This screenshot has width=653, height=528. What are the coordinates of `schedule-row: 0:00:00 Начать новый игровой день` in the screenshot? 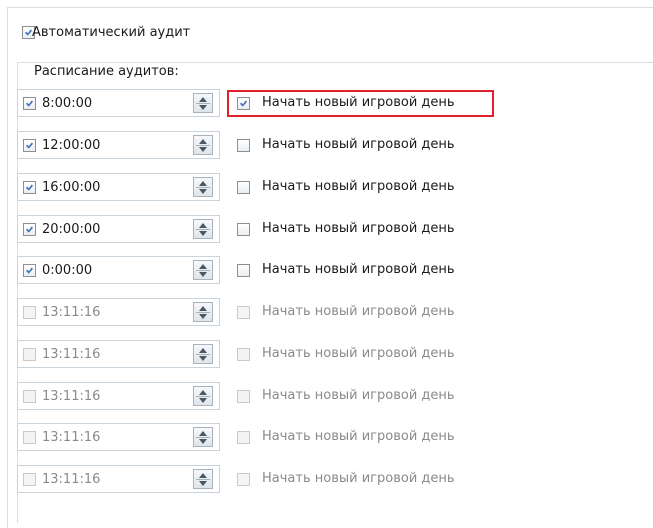 It's located at (326, 271).